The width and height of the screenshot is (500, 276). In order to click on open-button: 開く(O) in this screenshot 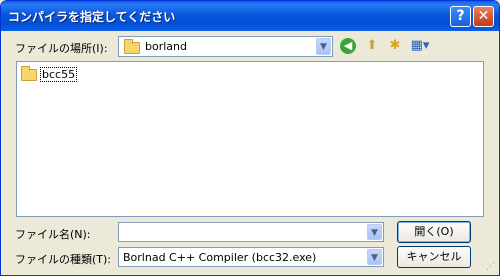, I will do `click(434, 232)`.